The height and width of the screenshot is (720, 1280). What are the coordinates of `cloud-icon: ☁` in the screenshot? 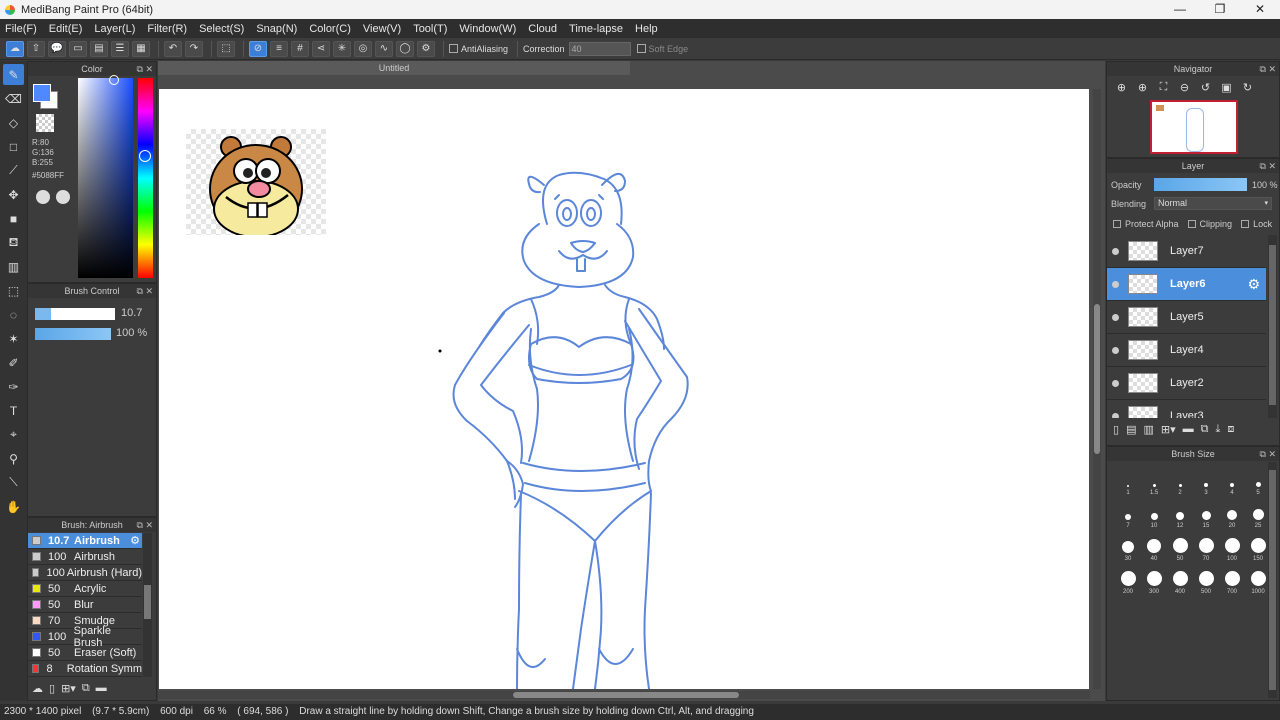 It's located at (15, 48).